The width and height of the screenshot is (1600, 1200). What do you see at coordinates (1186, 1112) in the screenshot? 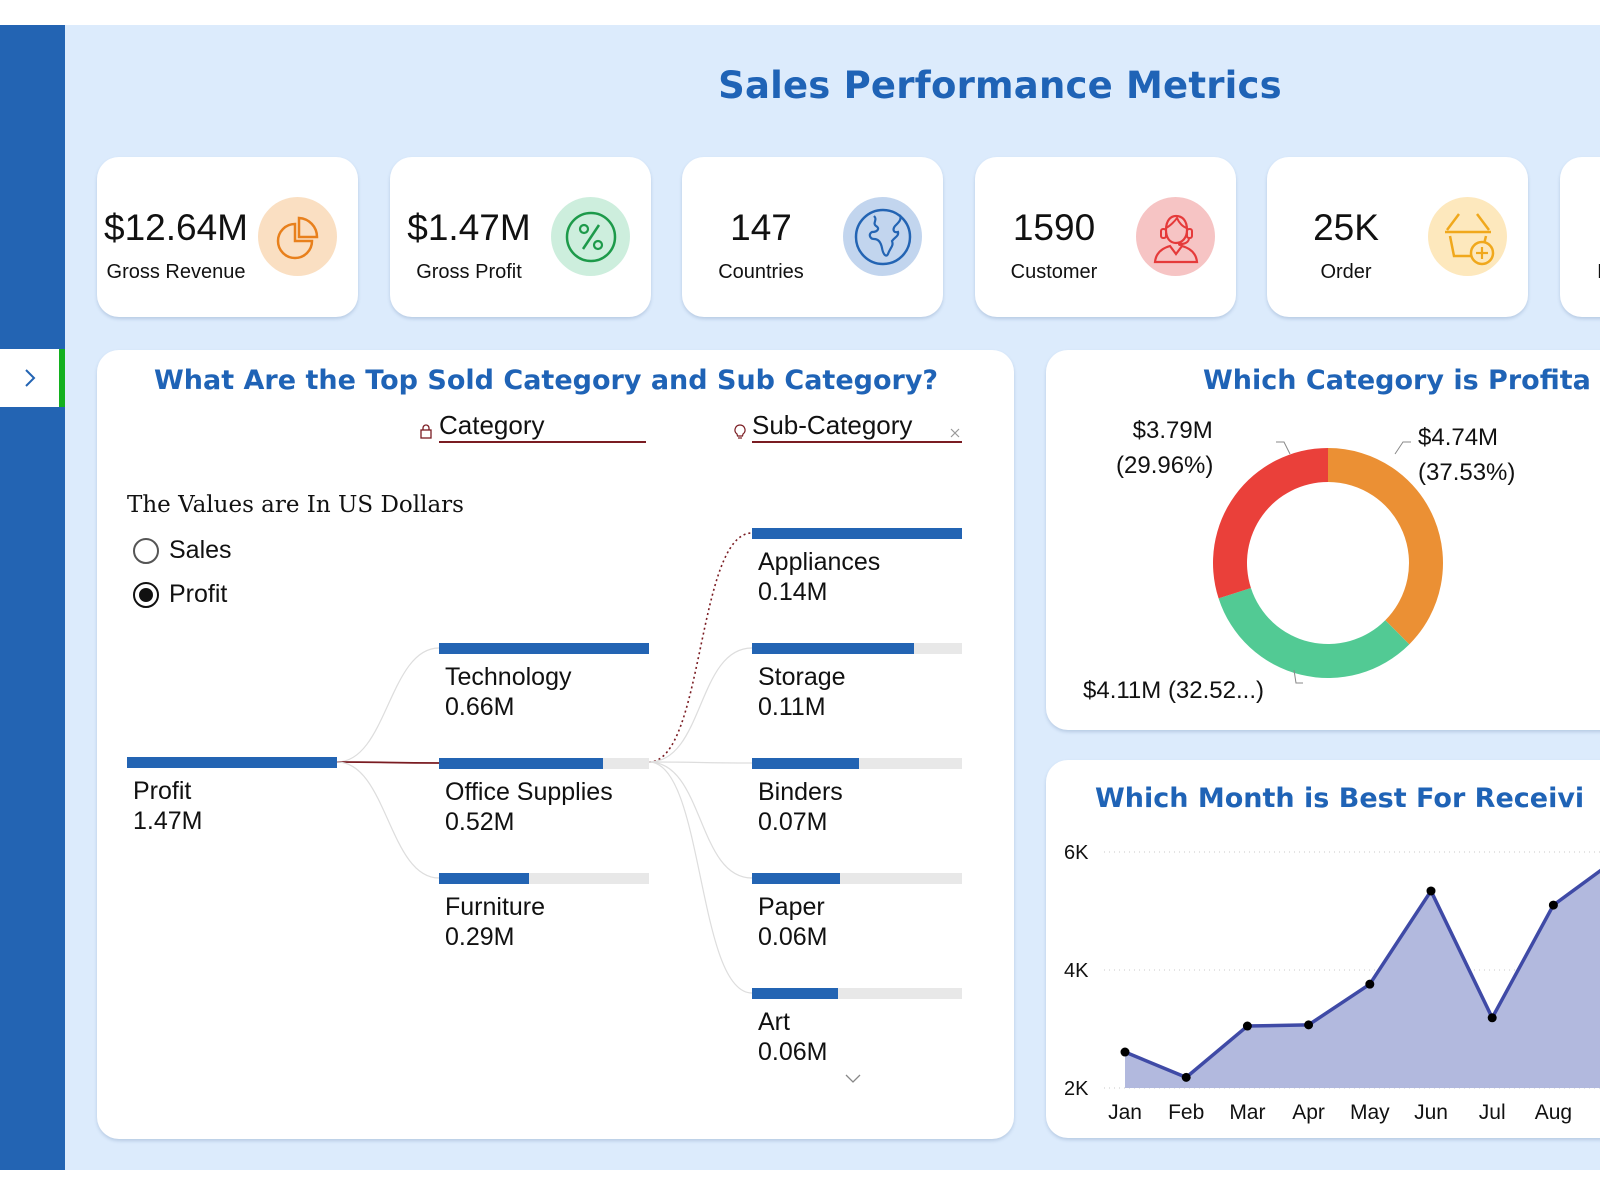
I see `x-tick-label: Feb` at bounding box center [1186, 1112].